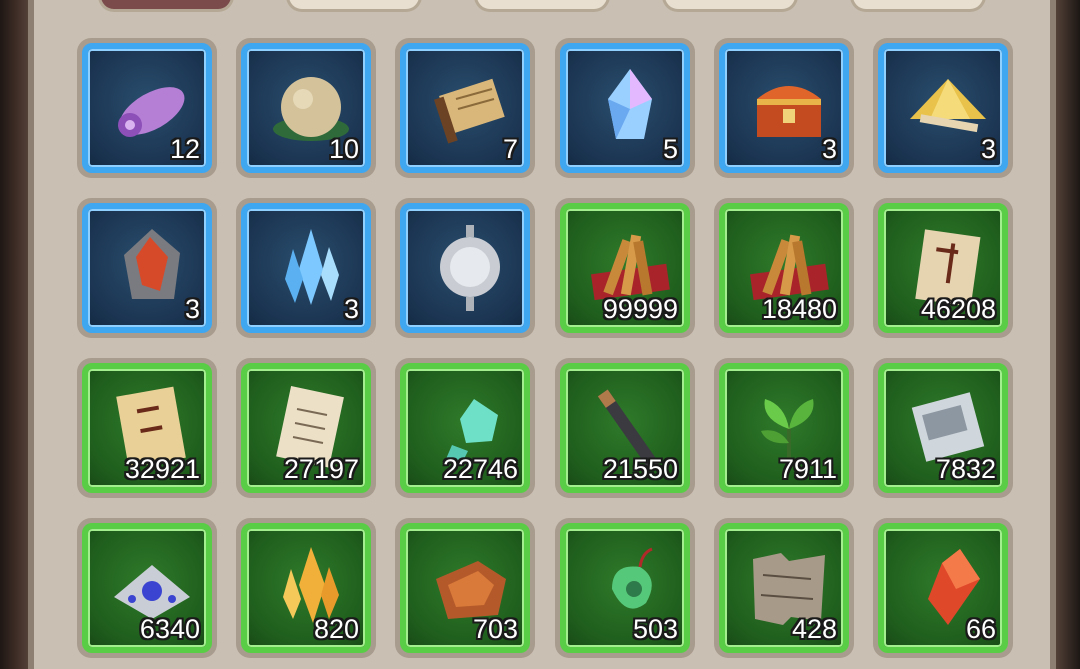  I want to click on item-frame: 428, so click(784, 588).